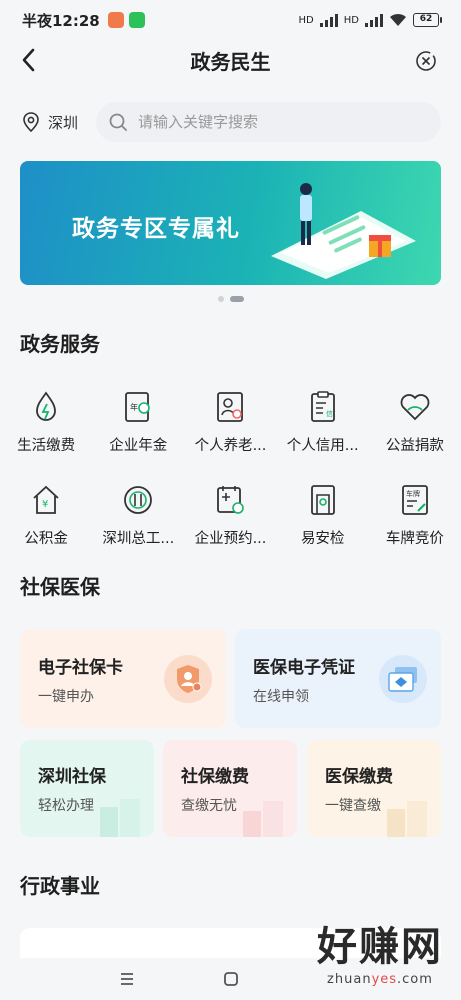  I want to click on e-social-card-tile: 电子社保卡 一键申办, so click(123, 678).